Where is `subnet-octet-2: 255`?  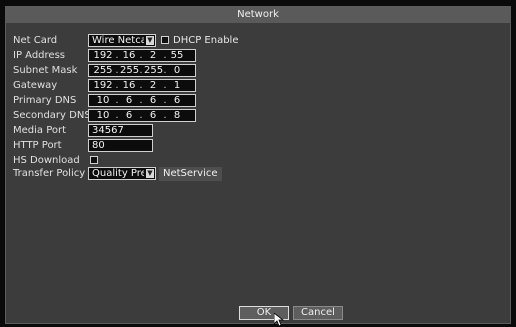 subnet-octet-2: 255 is located at coordinates (129, 70).